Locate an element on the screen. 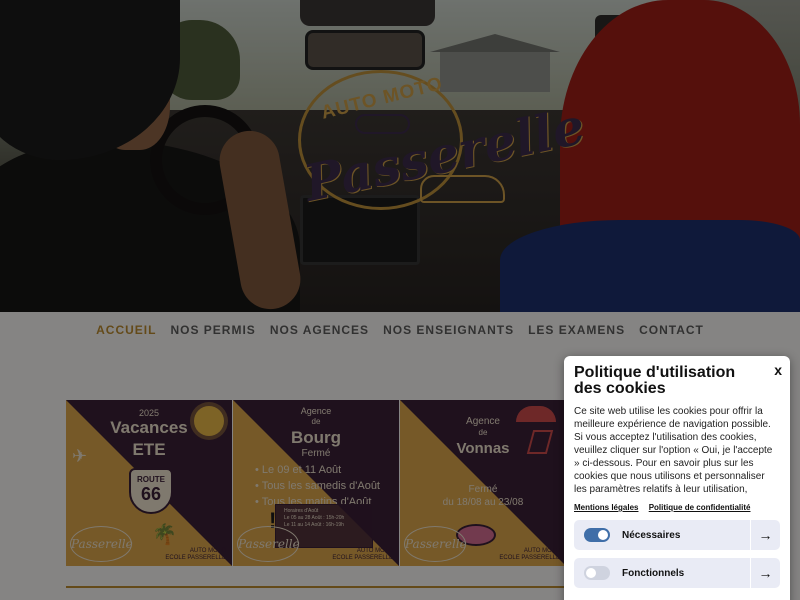 The width and height of the screenshot is (800, 600). functional-toggle is located at coordinates (597, 573).